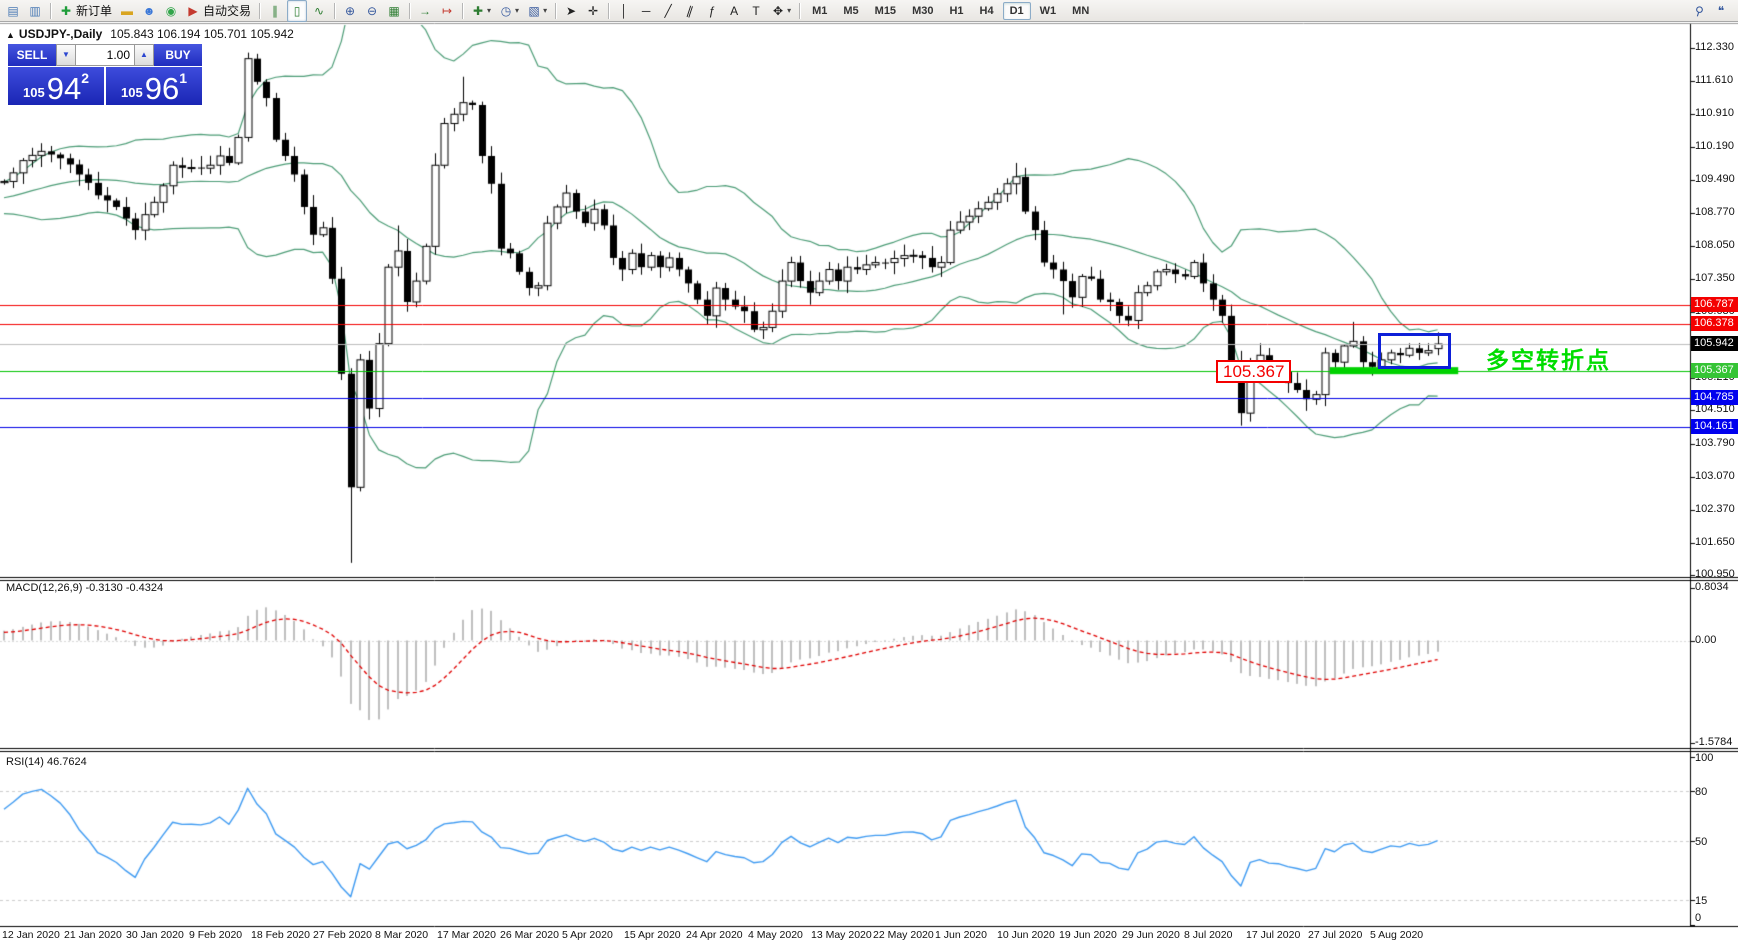 The width and height of the screenshot is (1738, 946). I want to click on date-axis-label: 19 Jun 2020, so click(1088, 935).